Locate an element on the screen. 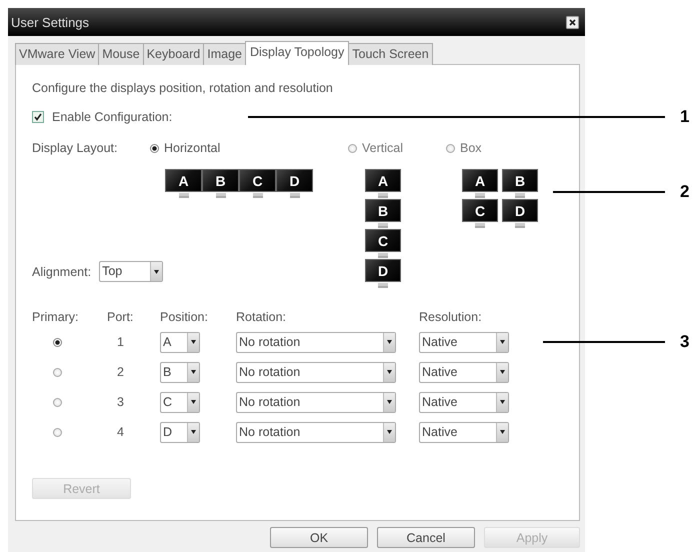 The height and width of the screenshot is (552, 695). checkbox-label: Enable Configuration: is located at coordinates (112, 117).